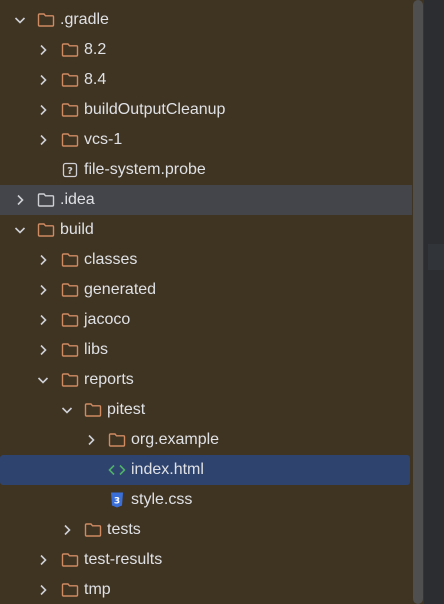  I want to click on tree-item-vcs-1: vcs-1, so click(206, 140).